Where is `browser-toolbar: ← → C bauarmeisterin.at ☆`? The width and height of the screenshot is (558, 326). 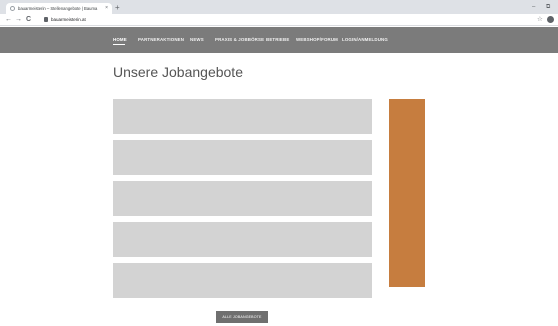 browser-toolbar: ← → C bauarmeisterin.at ☆ is located at coordinates (279, 20).